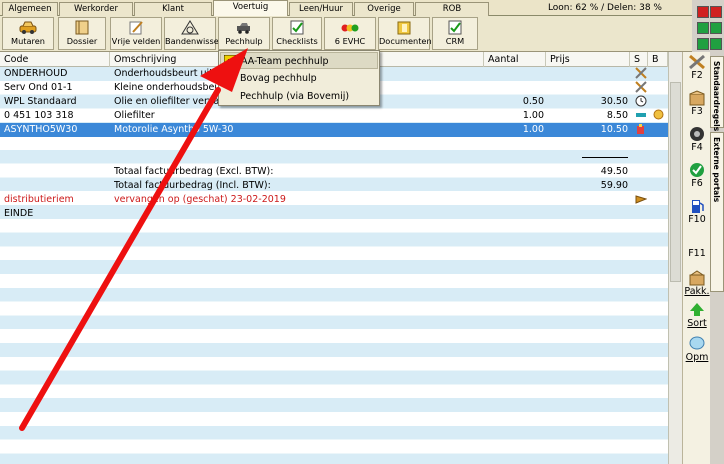 The height and width of the screenshot is (464, 724). I want to click on ok-icon, so click(716, 44).